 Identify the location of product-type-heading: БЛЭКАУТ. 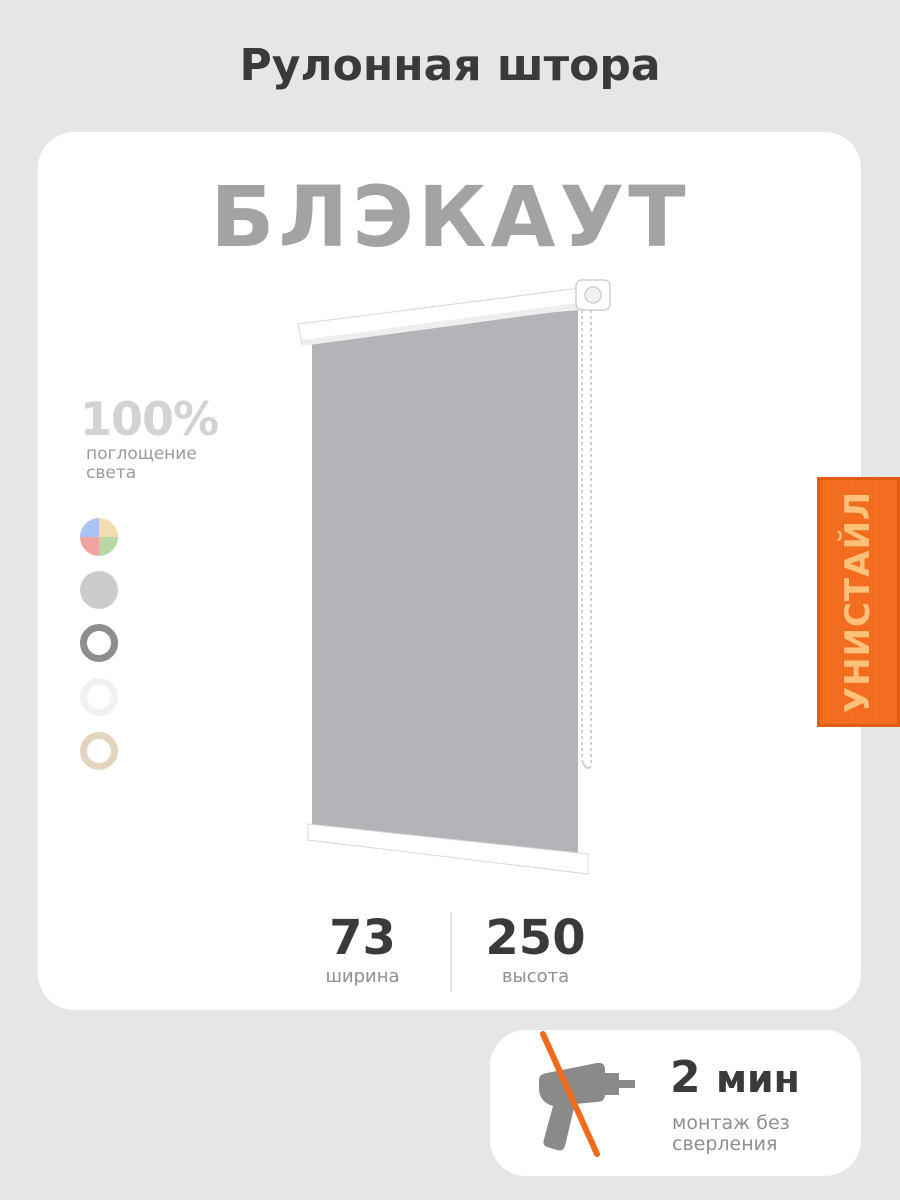
(450, 217).